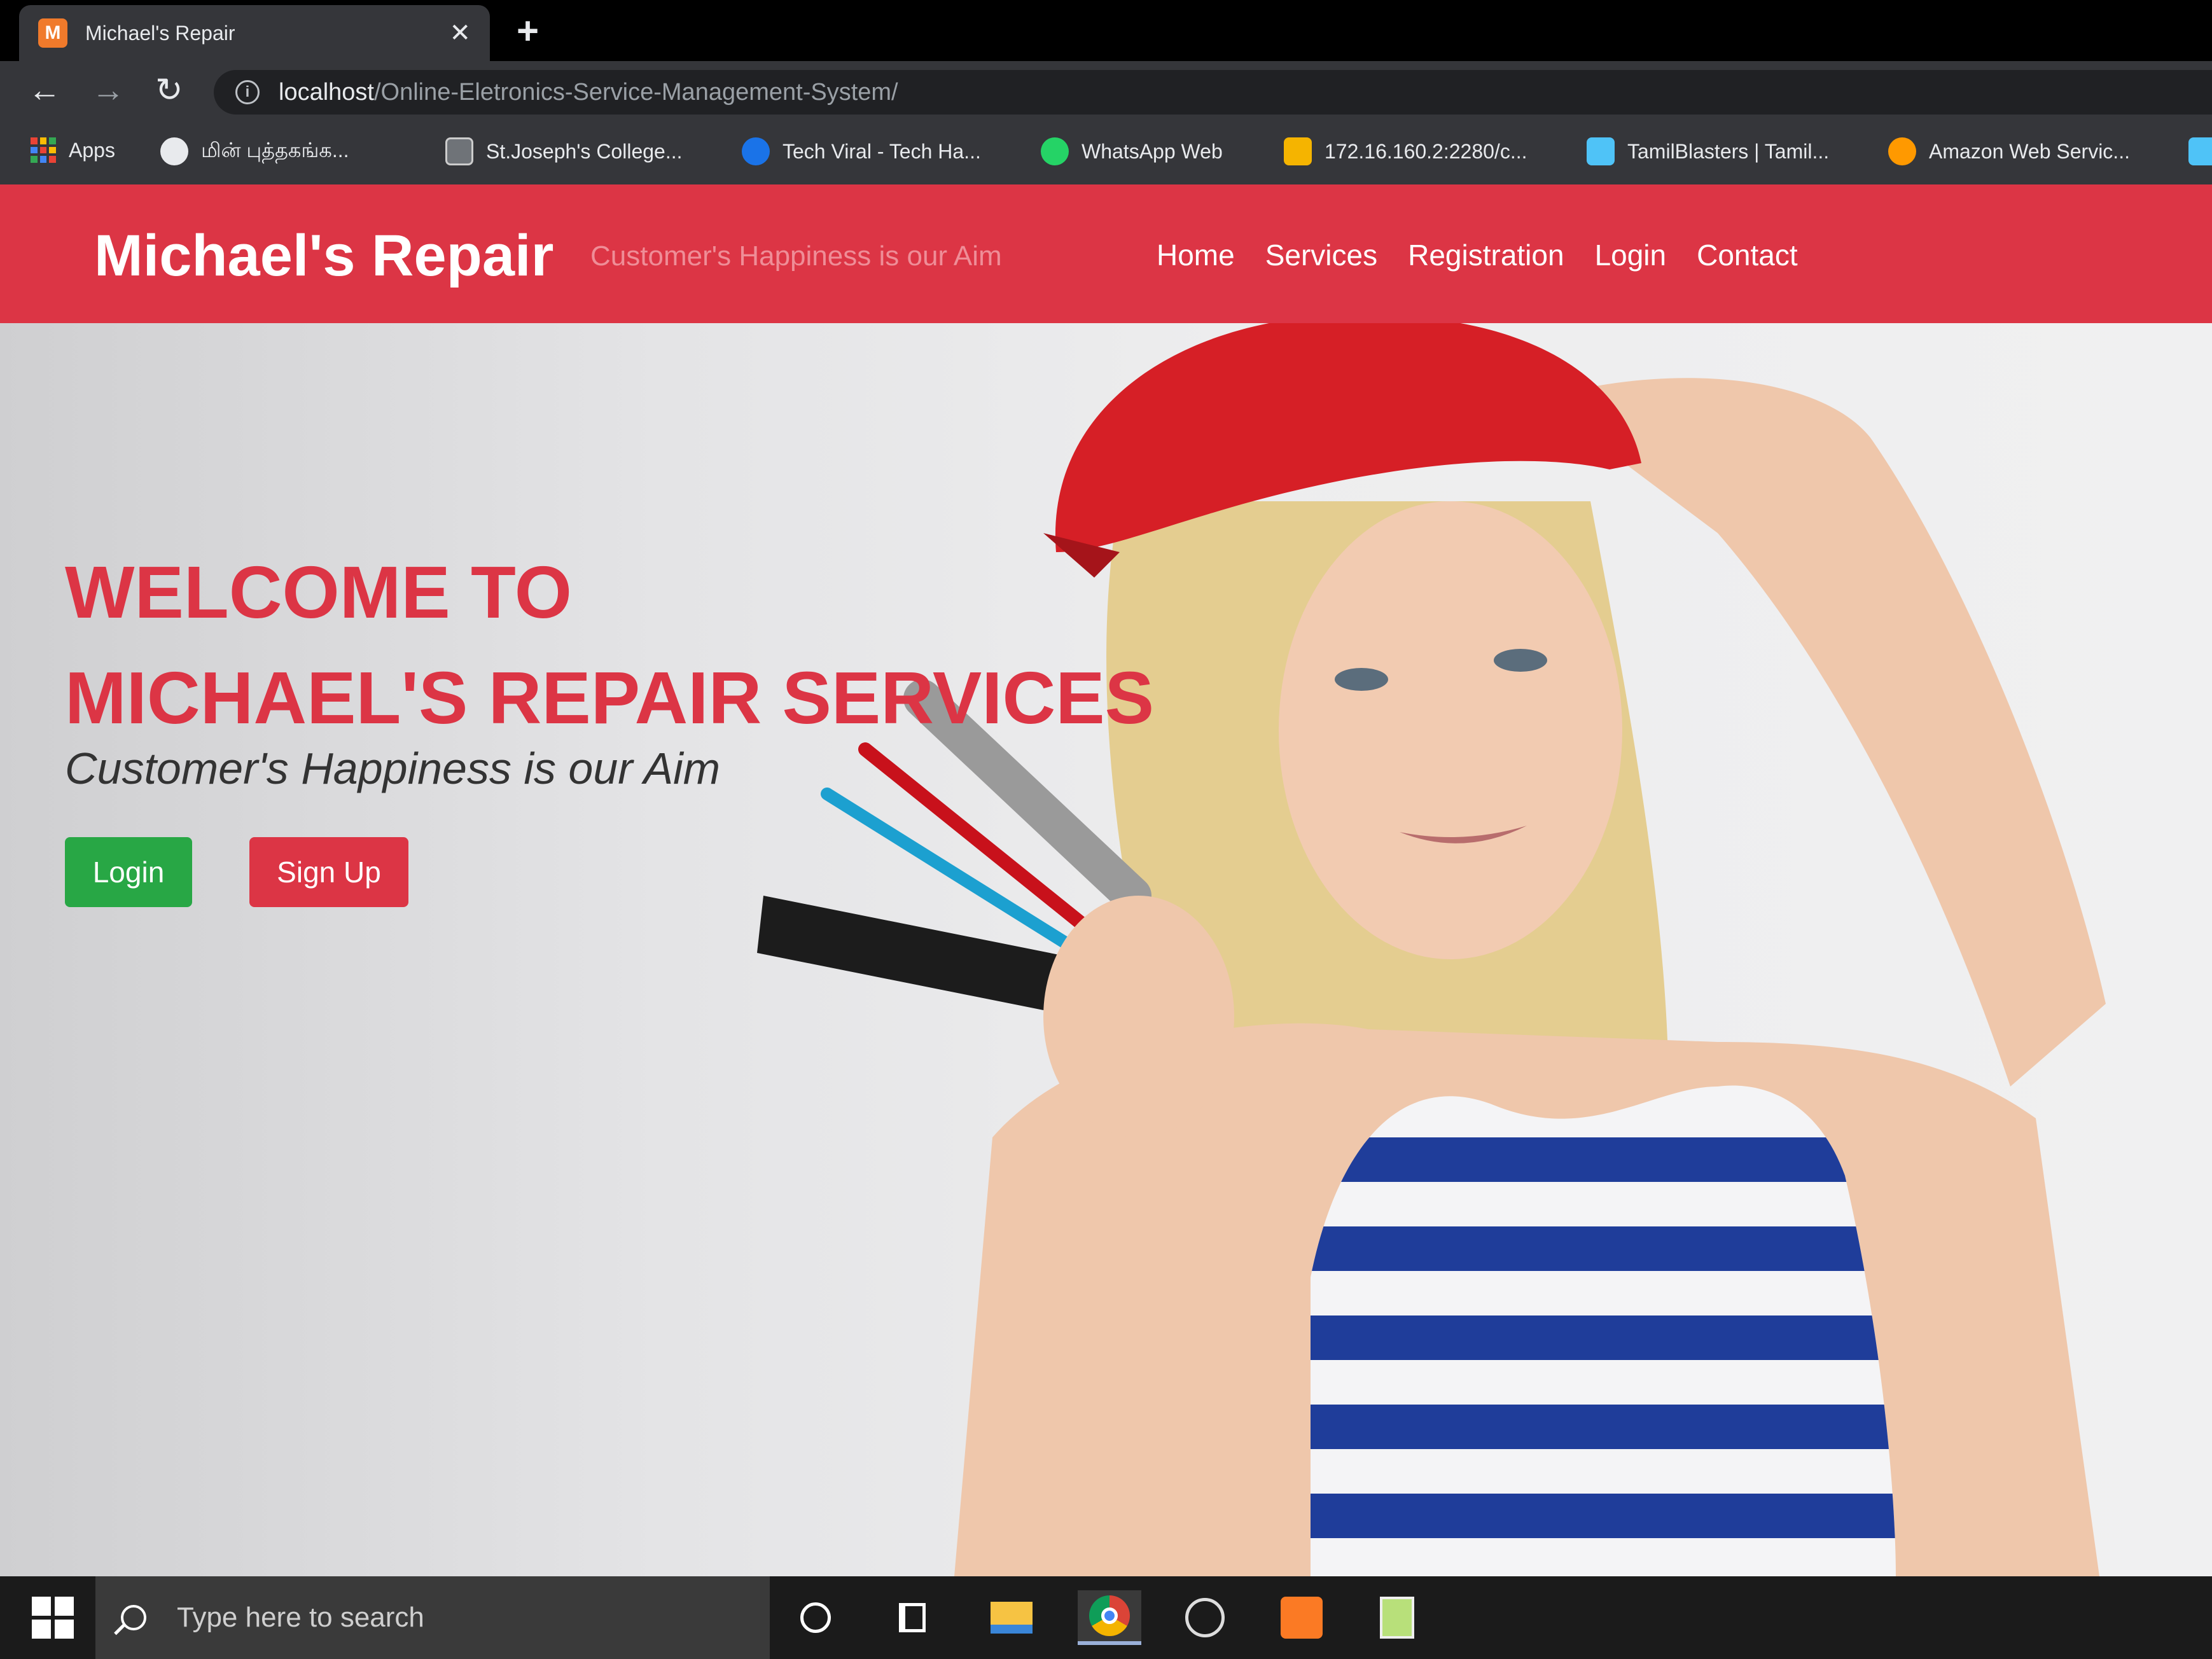  I want to click on close-tab-icon: ✕, so click(460, 33).